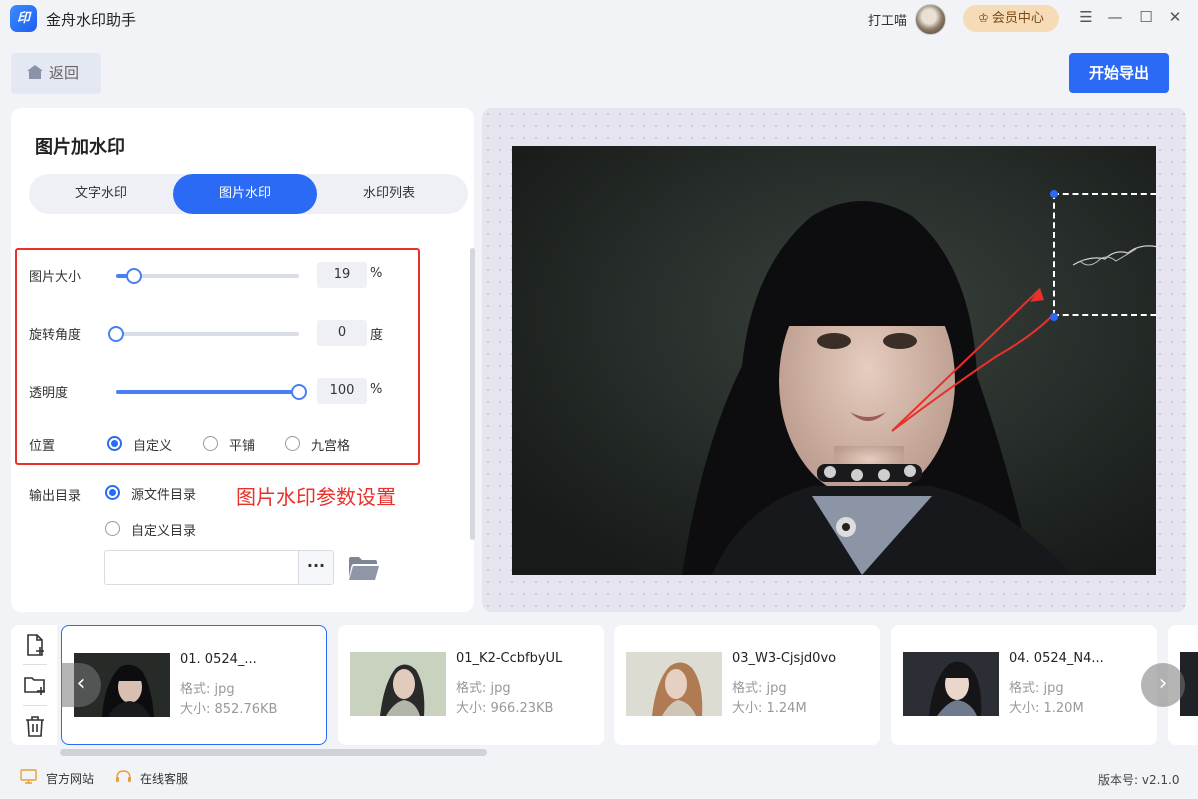  I want to click on back-button: 返回, so click(56, 73).